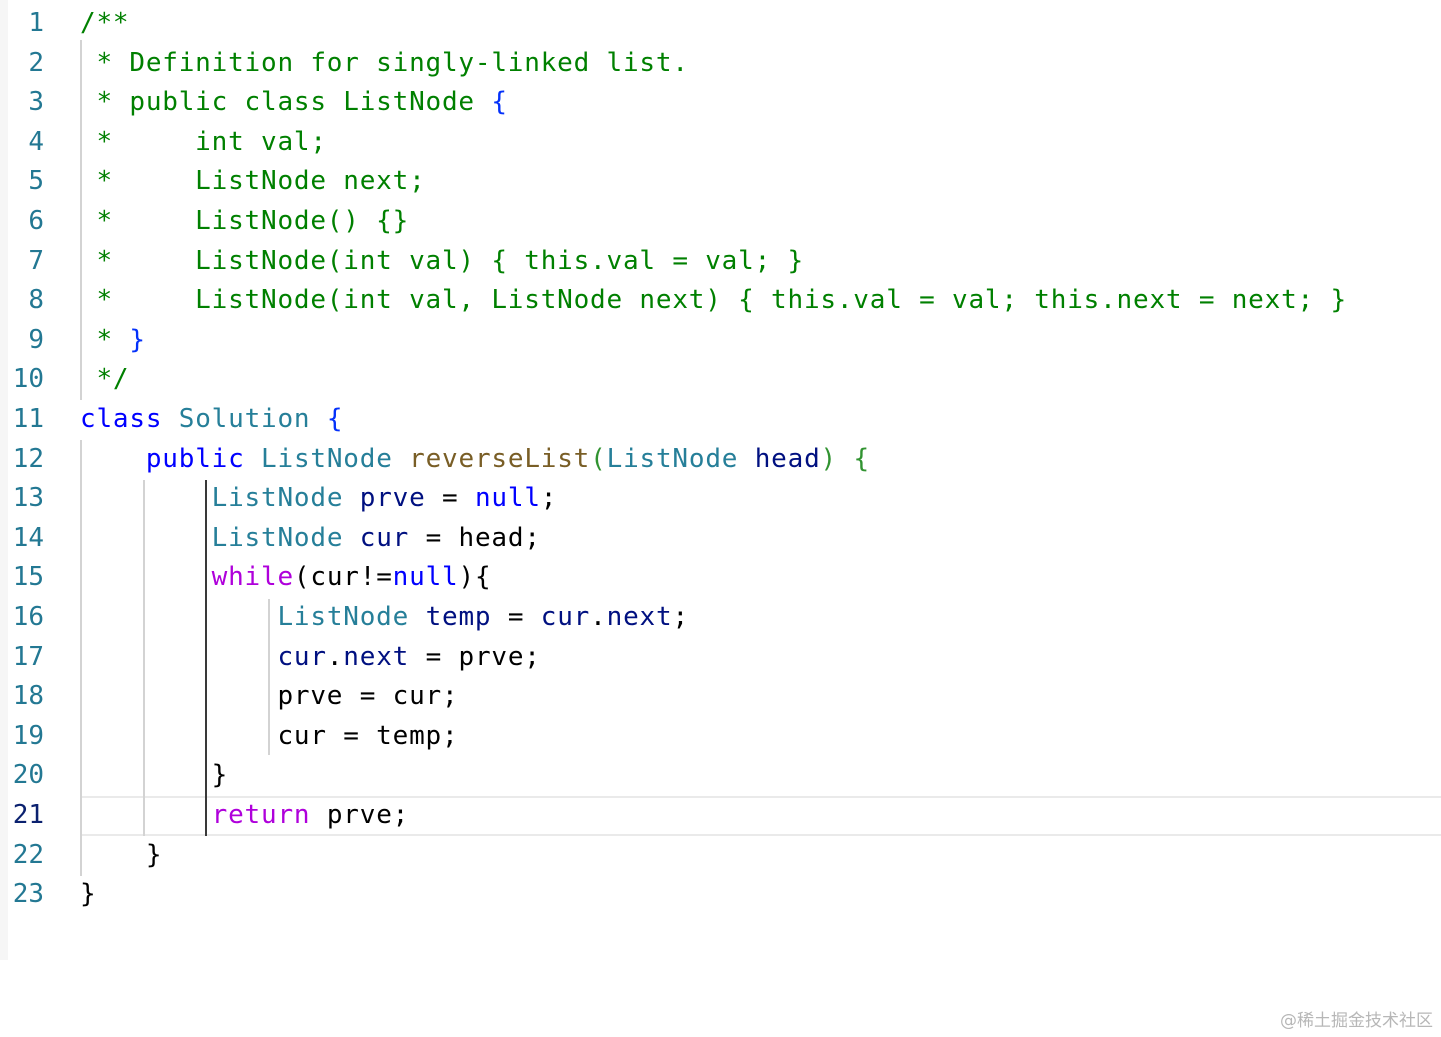 The width and height of the screenshot is (1441, 1037). What do you see at coordinates (253, 182) in the screenshot?
I see `code-text: * ListNode next;` at bounding box center [253, 182].